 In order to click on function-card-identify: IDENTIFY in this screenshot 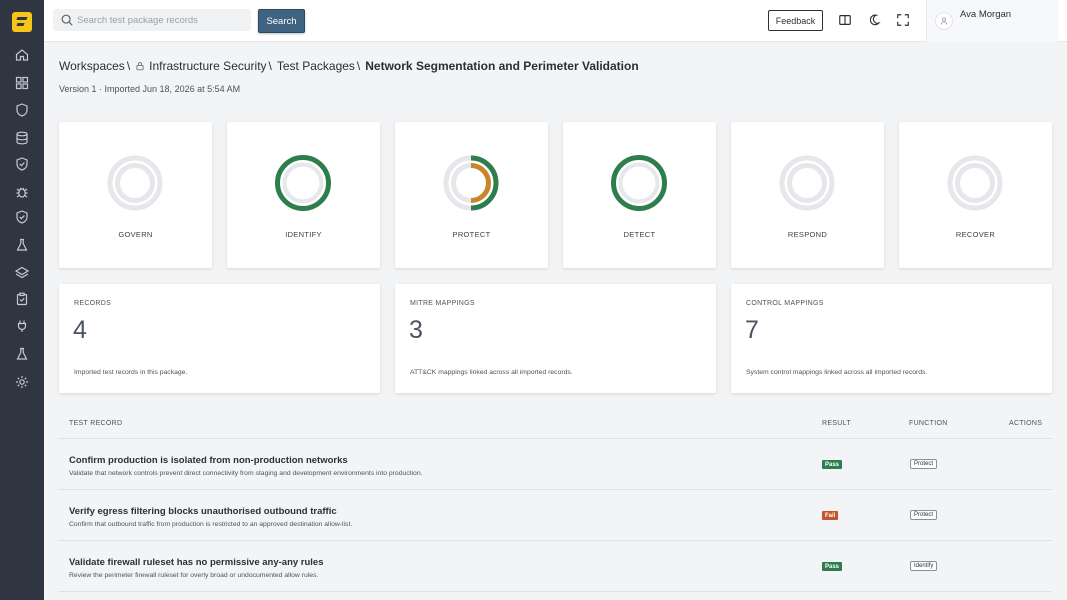, I will do `click(303, 195)`.